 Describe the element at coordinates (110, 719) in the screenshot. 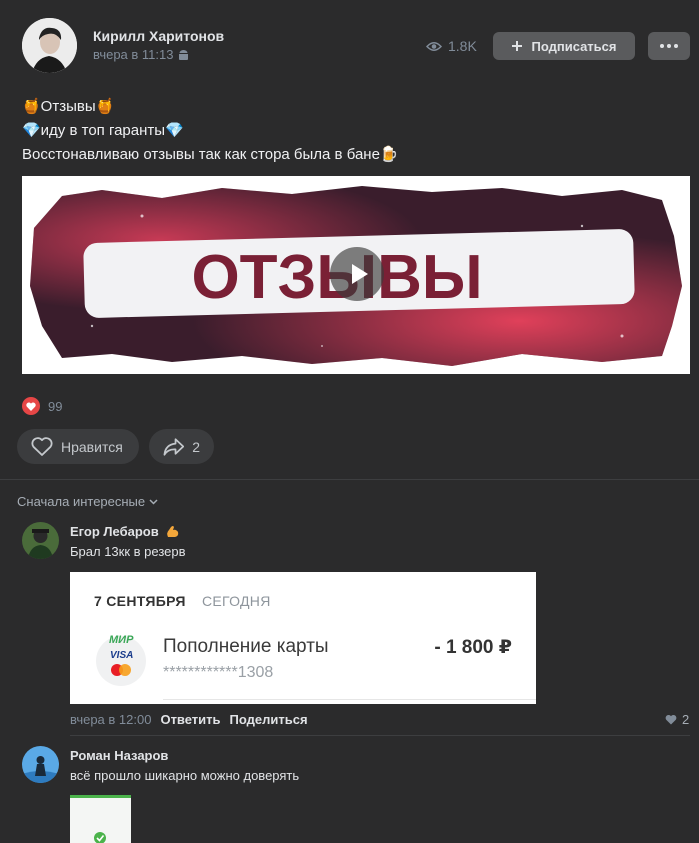

I see `comment-time: вчера в 12:00` at that location.